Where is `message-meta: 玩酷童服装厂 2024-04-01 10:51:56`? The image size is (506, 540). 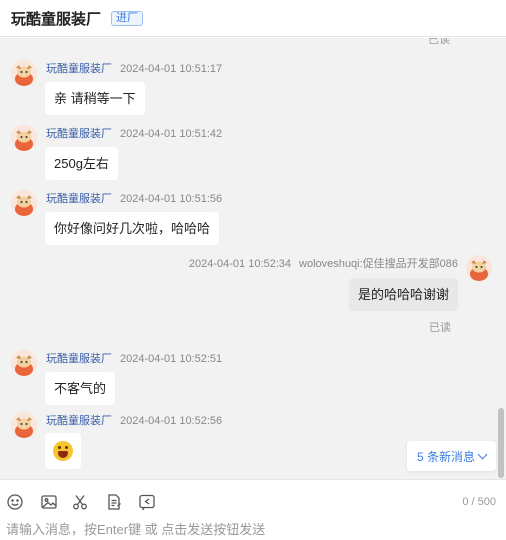 message-meta: 玩酷童服装厂 2024-04-01 10:51:56 is located at coordinates (134, 198).